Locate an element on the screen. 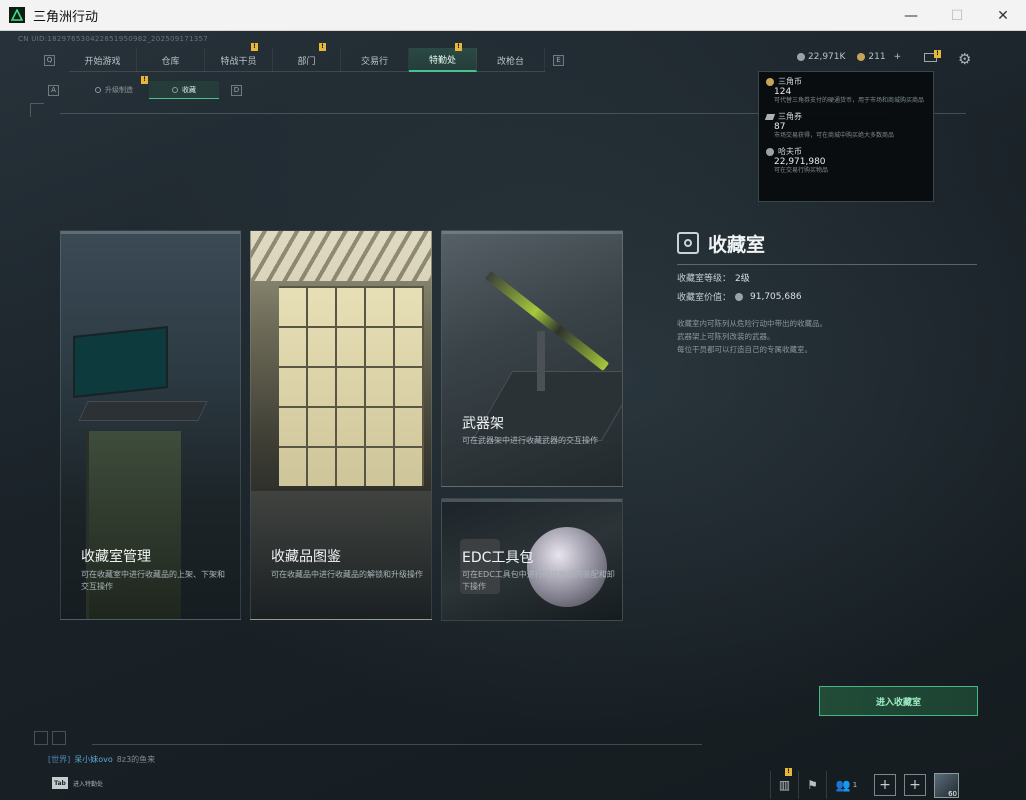 Image resolution: width=1026 pixels, height=800 pixels. close-button: ✕ is located at coordinates (1003, 15).